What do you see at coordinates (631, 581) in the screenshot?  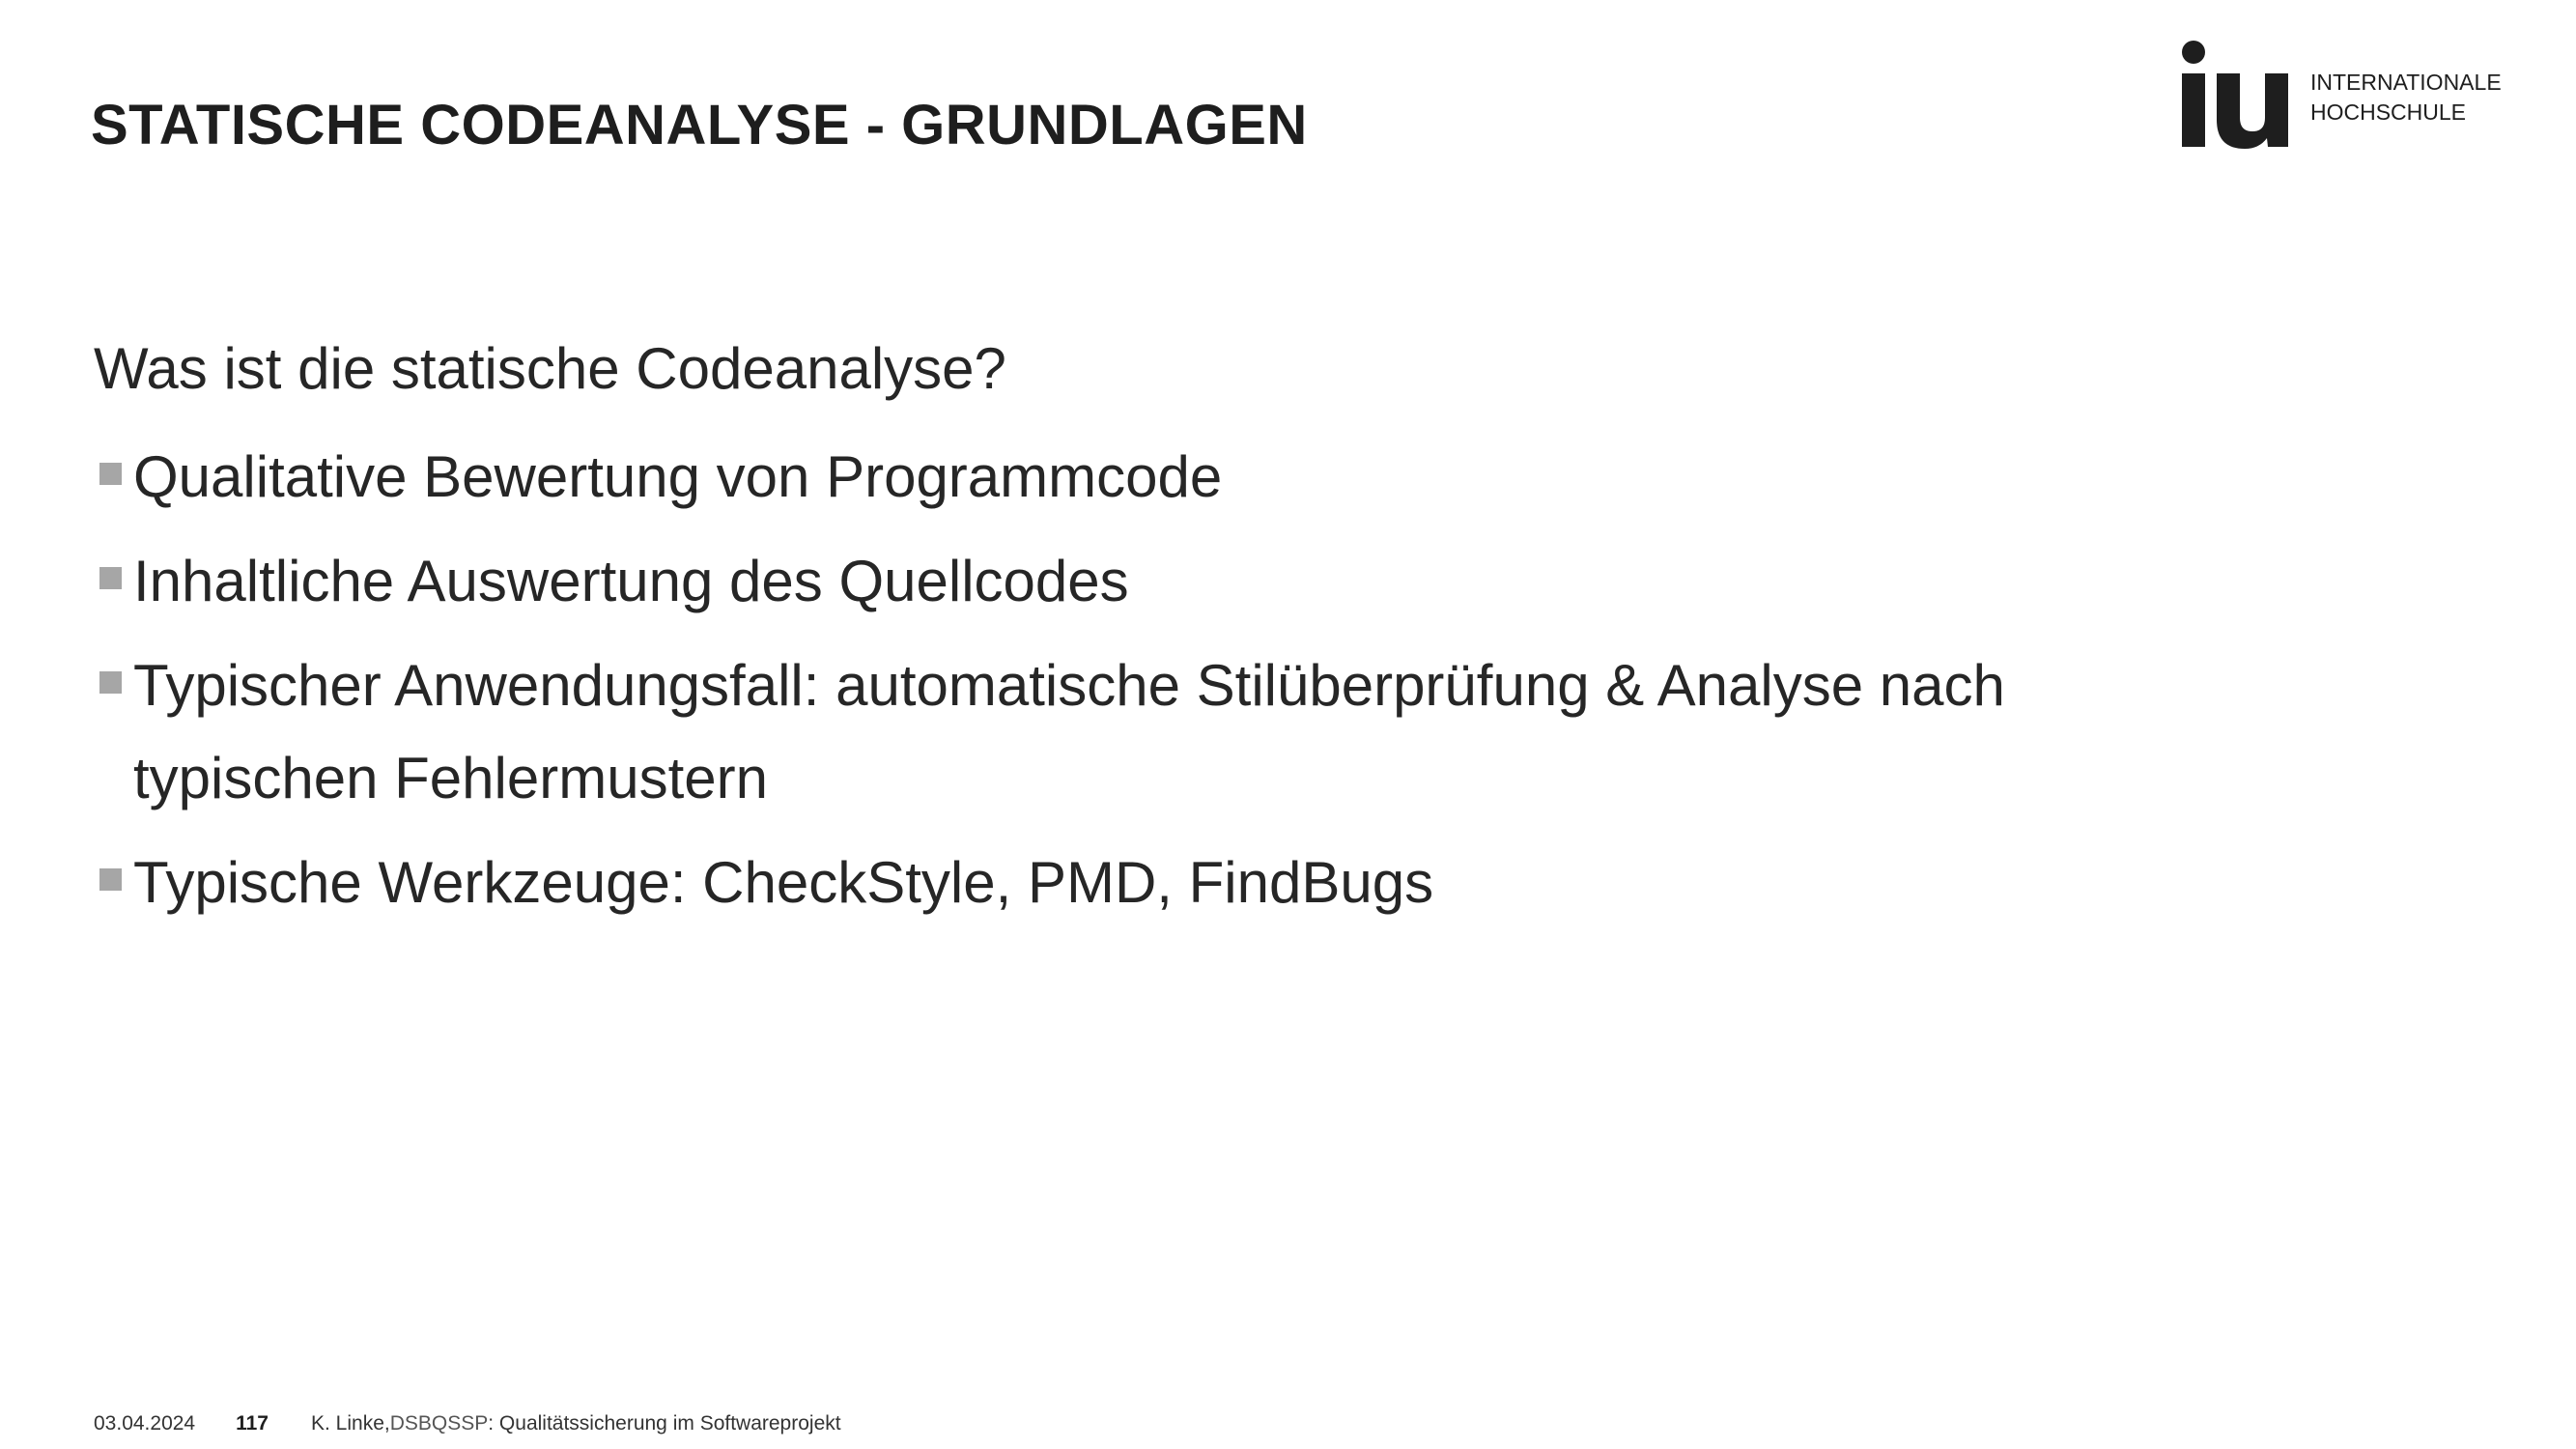 I see `bullet-text: Inhaltliche Auswertung des Quellcodes` at bounding box center [631, 581].